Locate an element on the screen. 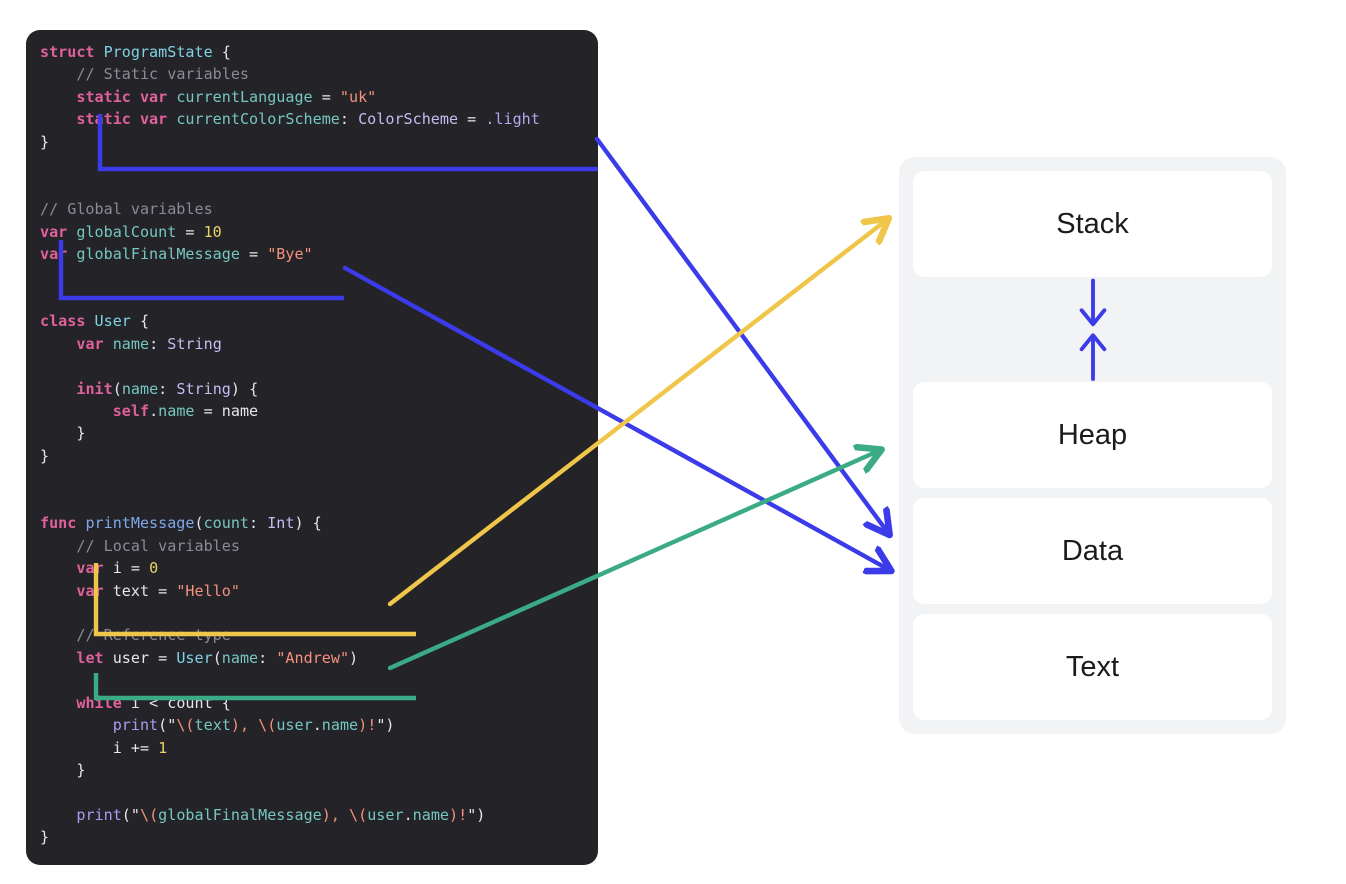  memory-growth-arrows is located at coordinates (1092, 329).